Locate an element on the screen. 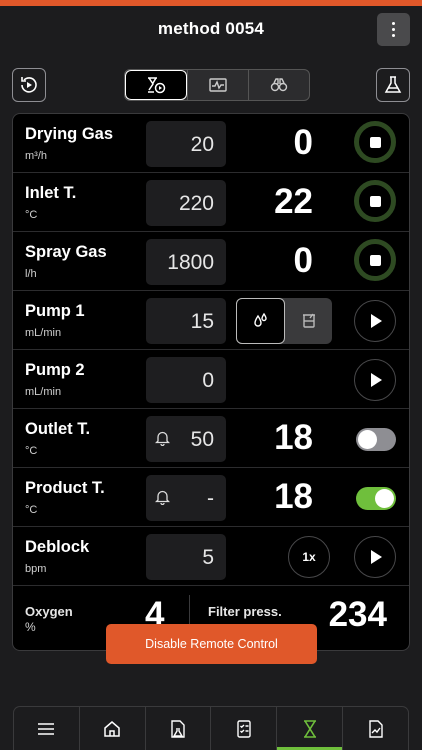  param-row-pump-1: Pump 1 mL/min 15 is located at coordinates (211, 320).